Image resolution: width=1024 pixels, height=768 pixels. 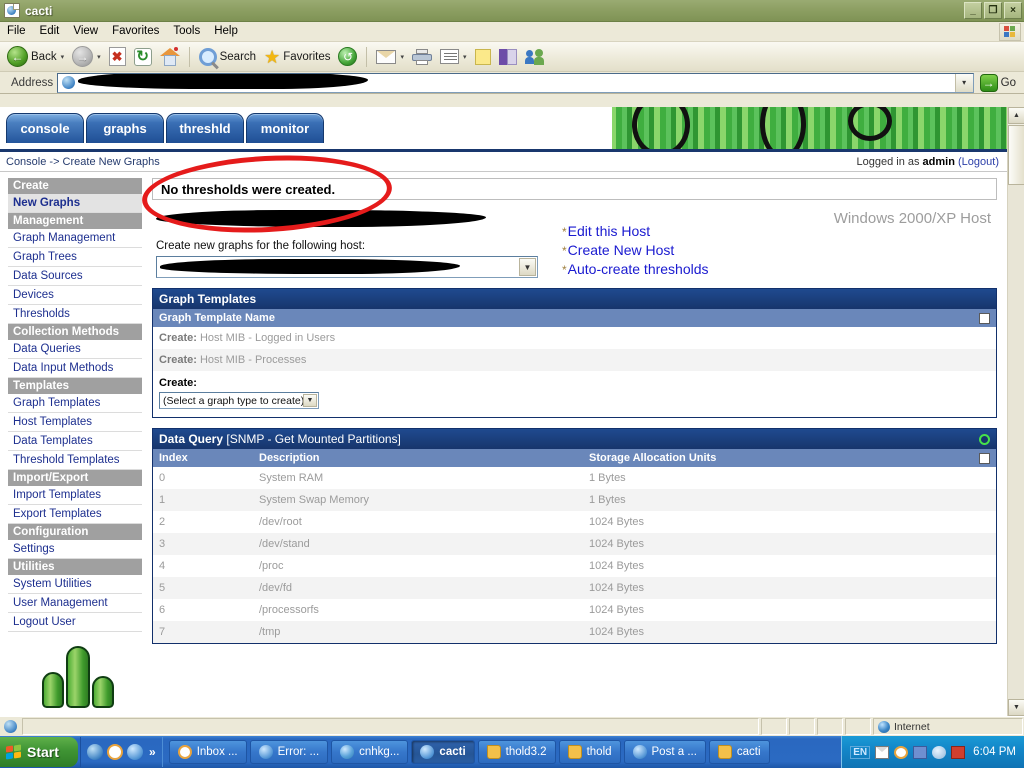 What do you see at coordinates (784, 458) in the screenshot?
I see `column-storage-allocation-units: Storage Allocation Units` at bounding box center [784, 458].